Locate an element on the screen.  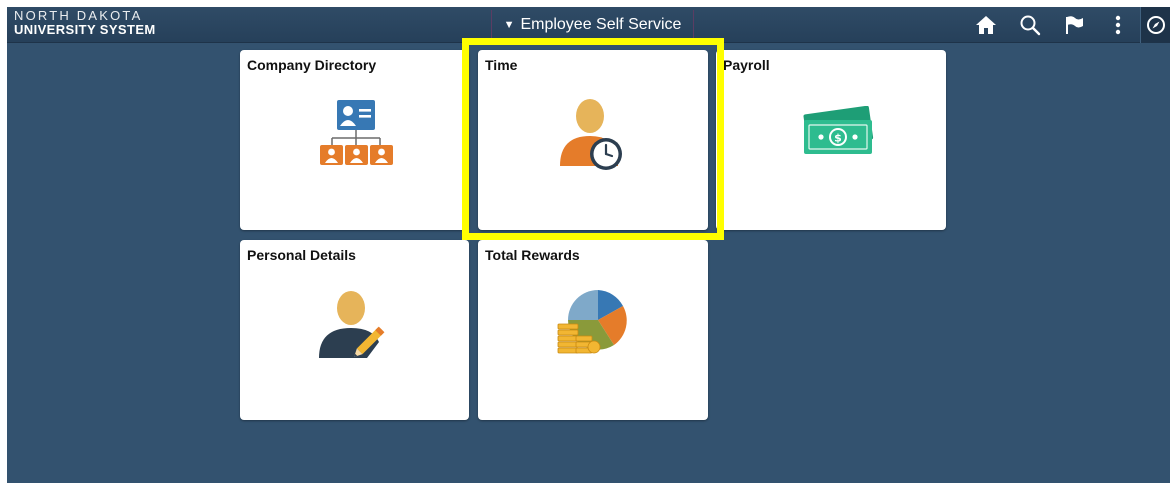
tile-payroll: Payroll $ is located at coordinates (831, 140).